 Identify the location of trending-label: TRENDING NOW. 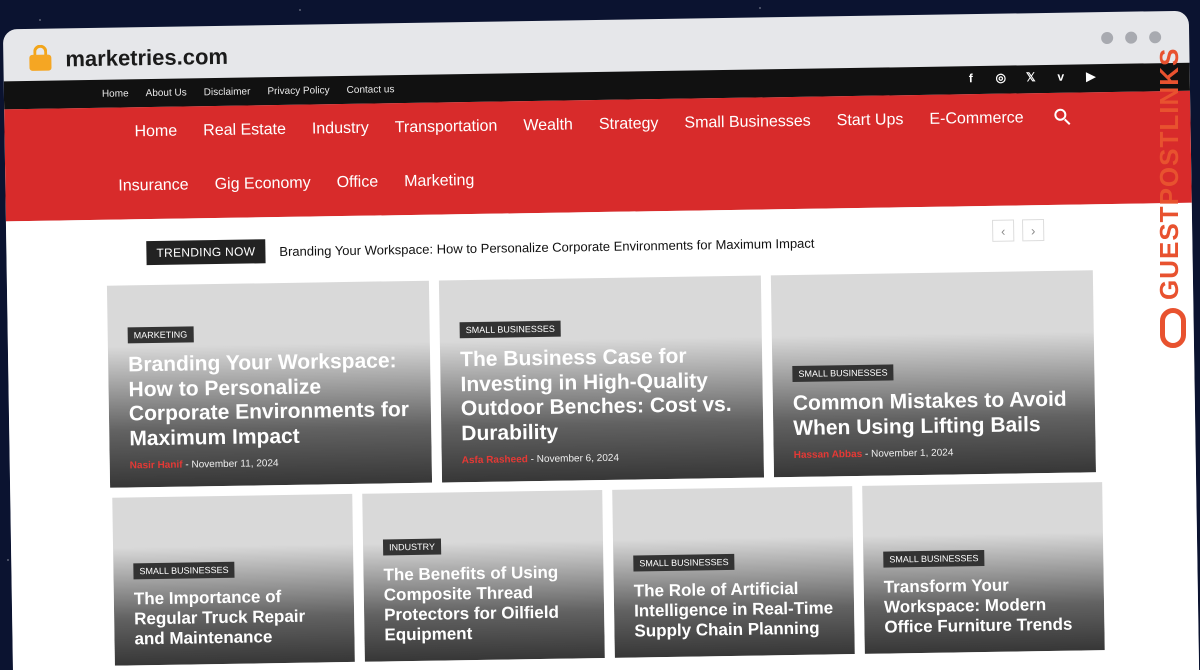
(206, 252).